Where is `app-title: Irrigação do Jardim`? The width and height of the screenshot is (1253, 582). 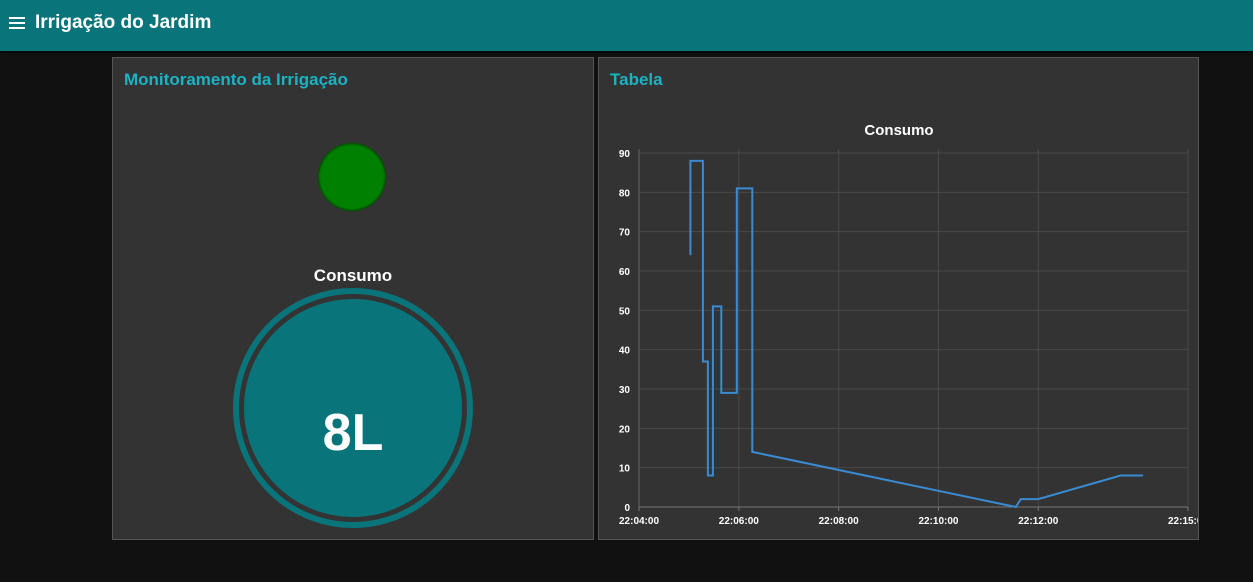 app-title: Irrigação do Jardim is located at coordinates (123, 22).